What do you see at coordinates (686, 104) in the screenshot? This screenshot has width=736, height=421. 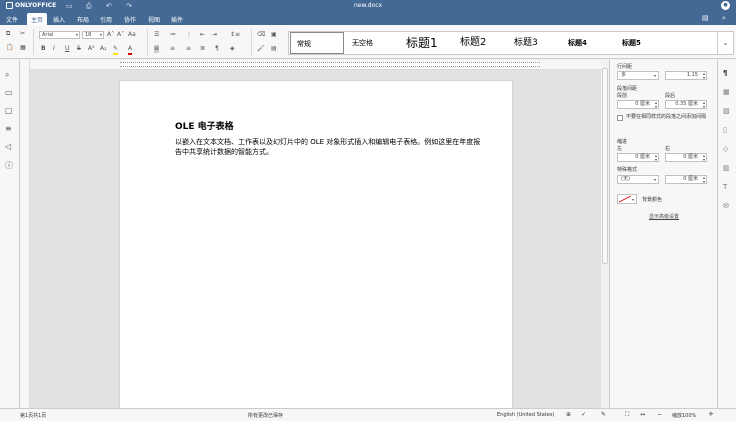 I see `spacing-after-input: 0.35 厘米 ▴ ▾` at bounding box center [686, 104].